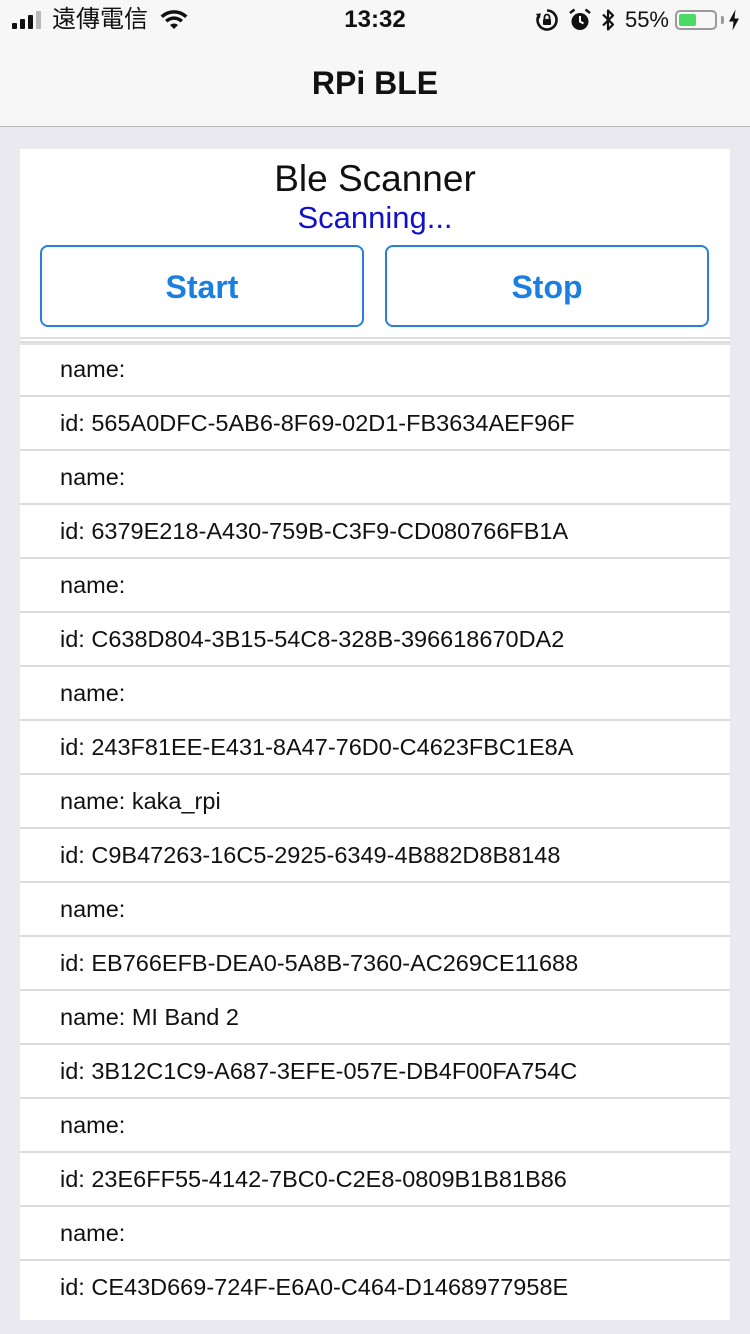 Image resolution: width=750 pixels, height=1334 pixels. Describe the element at coordinates (608, 20) in the screenshot. I see `bluetooth-icon` at that location.